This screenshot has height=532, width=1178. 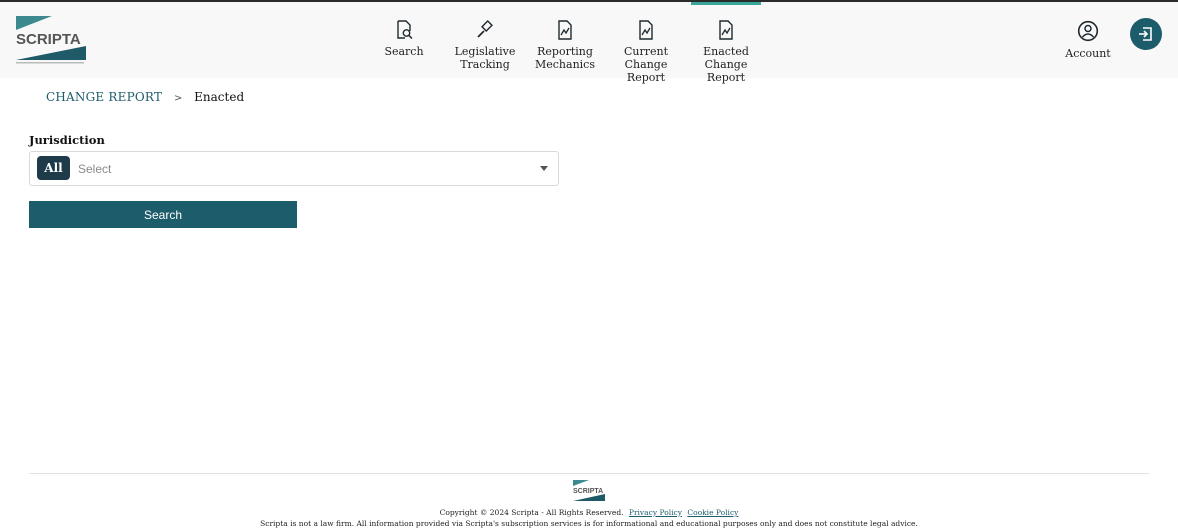 I want to click on footer-divider, so click(x=589, y=473).